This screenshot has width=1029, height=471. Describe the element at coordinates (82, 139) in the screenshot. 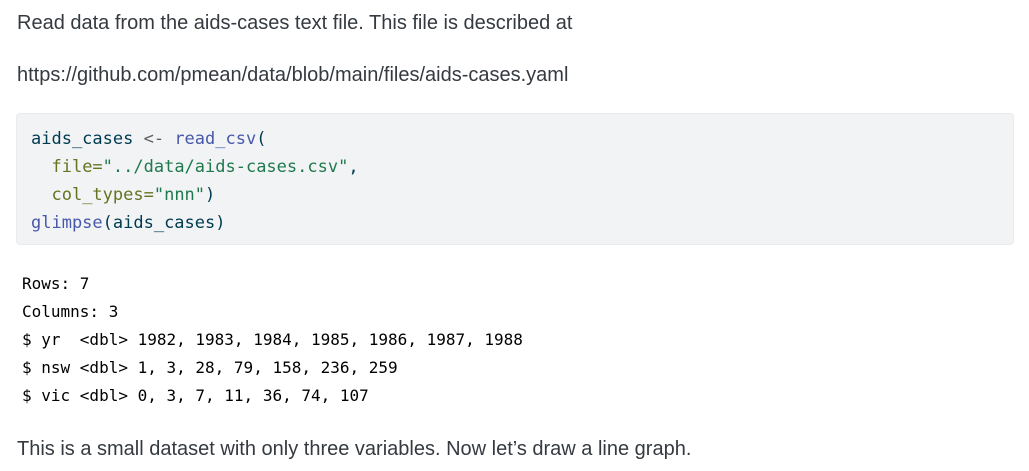

I see `code-variable: aids_cases` at that location.